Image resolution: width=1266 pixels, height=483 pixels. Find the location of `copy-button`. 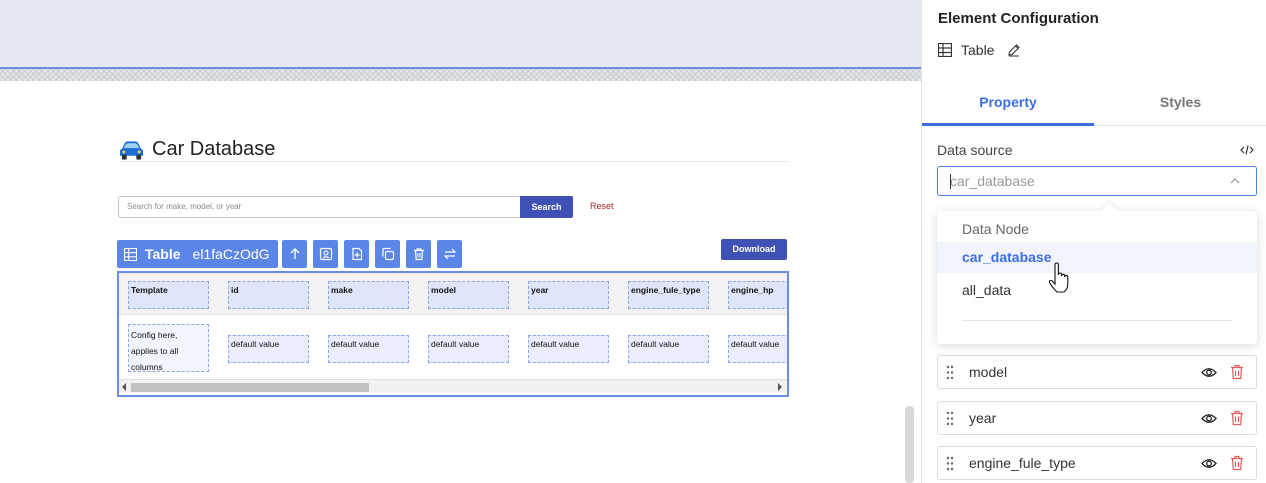

copy-button is located at coordinates (387, 254).